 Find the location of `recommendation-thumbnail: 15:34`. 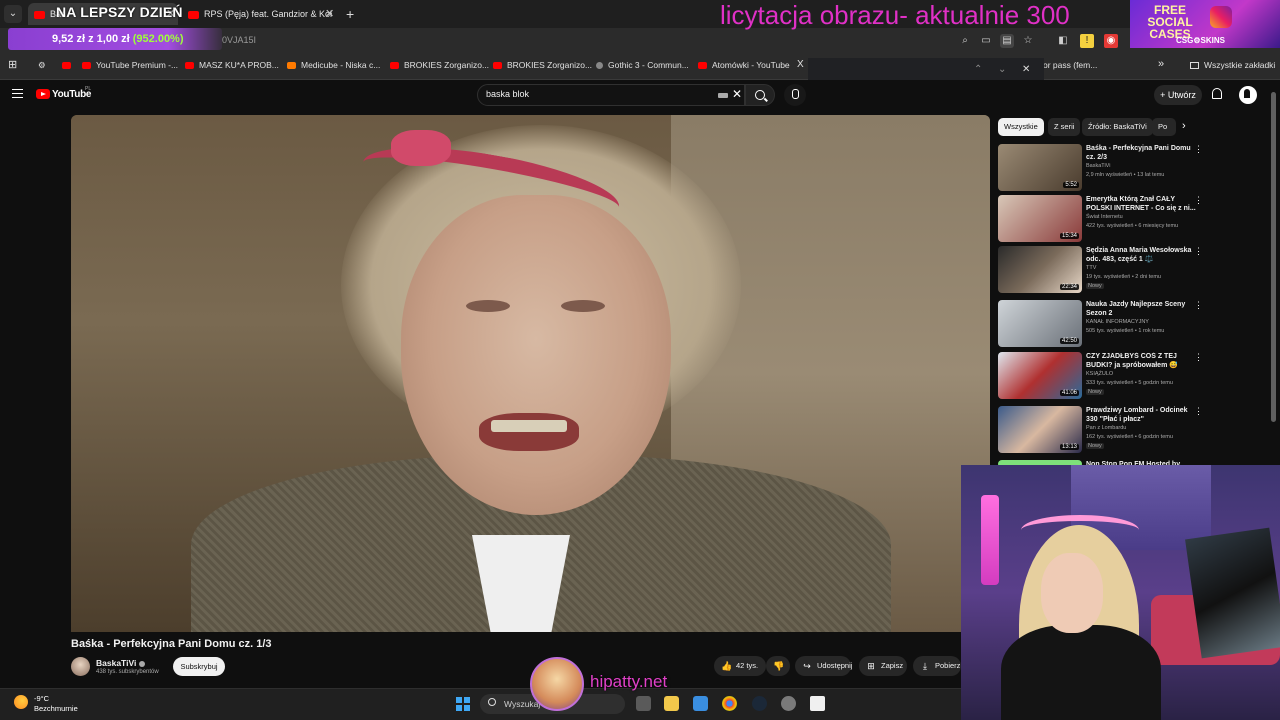

recommendation-thumbnail: 15:34 is located at coordinates (1040, 218).